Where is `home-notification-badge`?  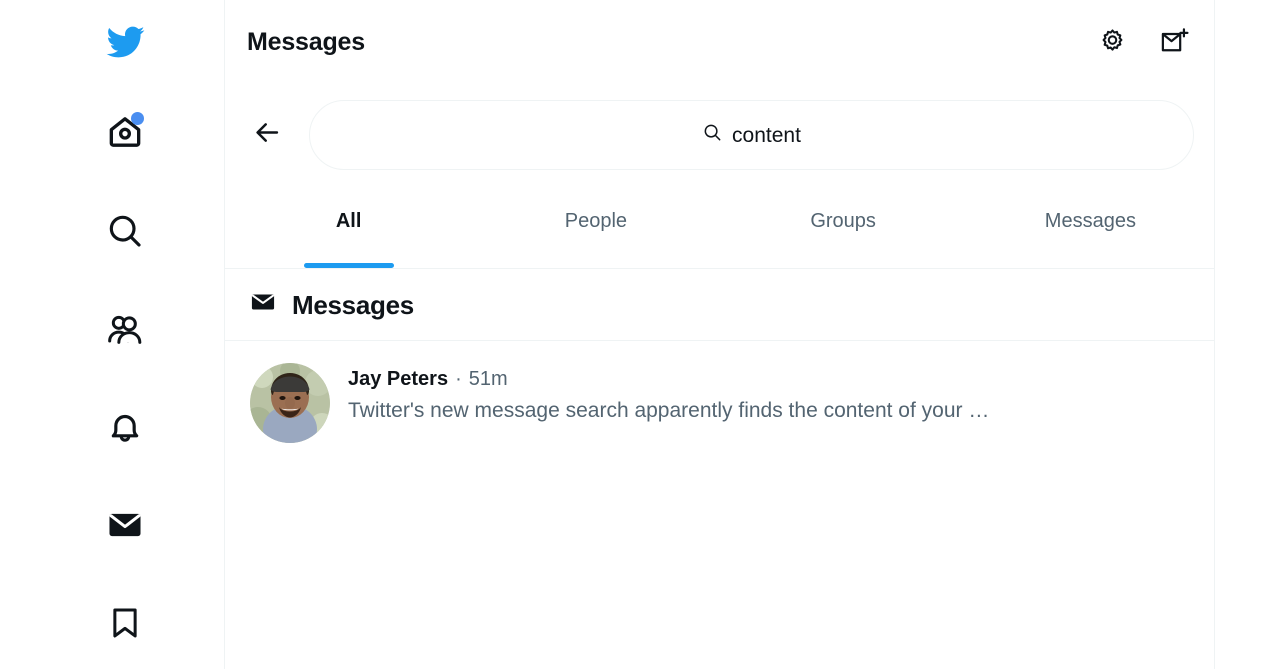
home-notification-badge is located at coordinates (137, 118).